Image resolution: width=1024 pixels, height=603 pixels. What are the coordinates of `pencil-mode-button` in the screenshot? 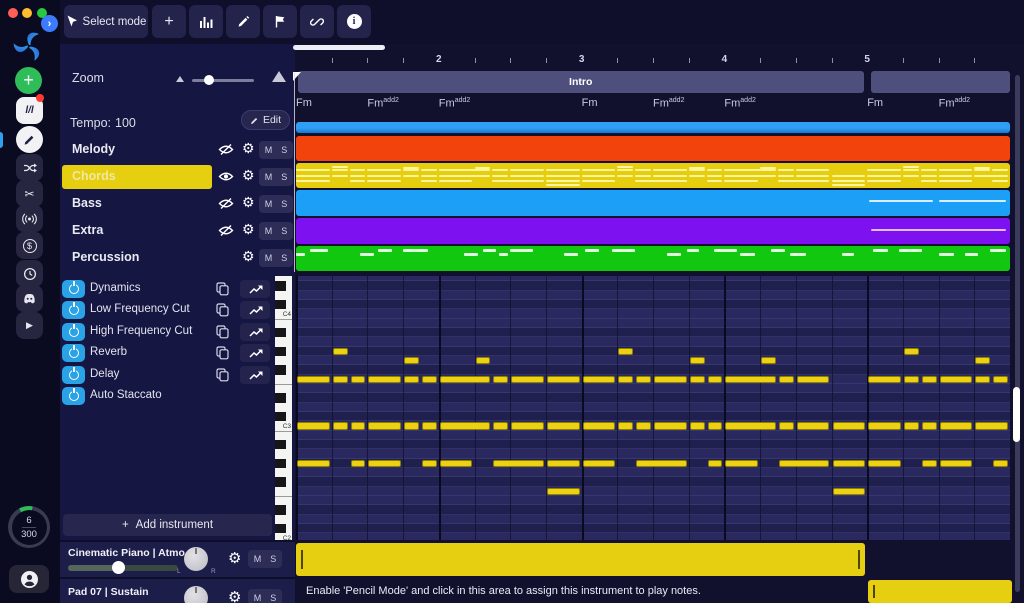 It's located at (243, 21).